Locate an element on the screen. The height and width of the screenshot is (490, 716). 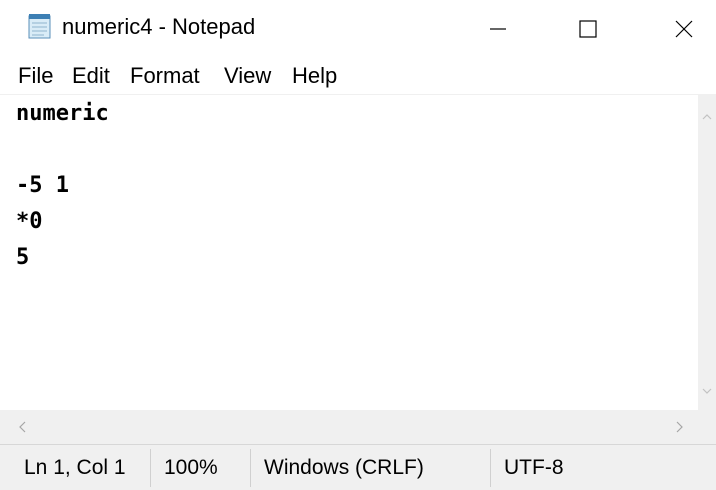
editor-line: 5 is located at coordinates (23, 257).